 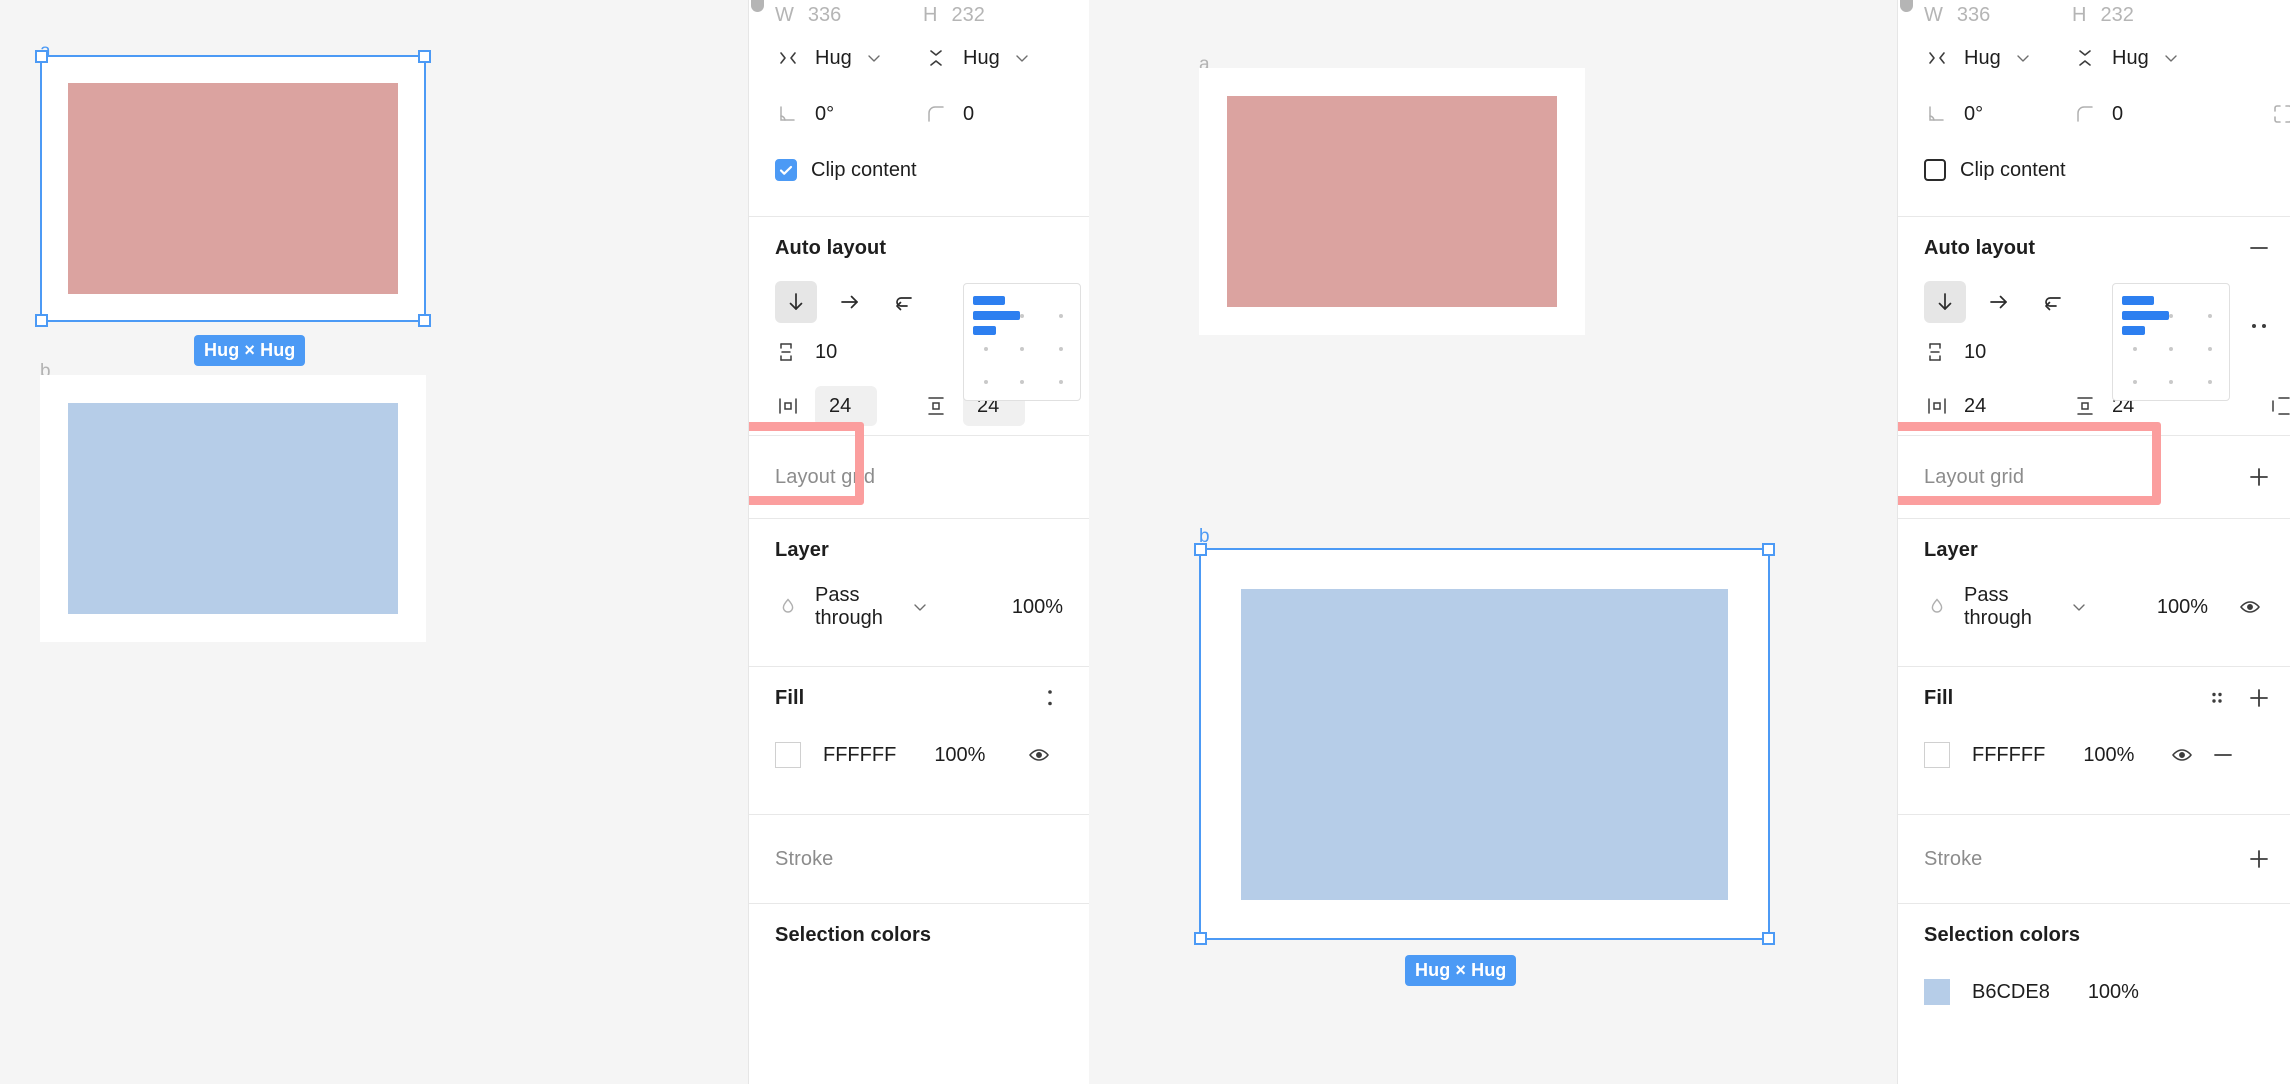 What do you see at coordinates (919, 592) in the screenshot?
I see `section-layer-left: Layer Pass through 100%` at bounding box center [919, 592].